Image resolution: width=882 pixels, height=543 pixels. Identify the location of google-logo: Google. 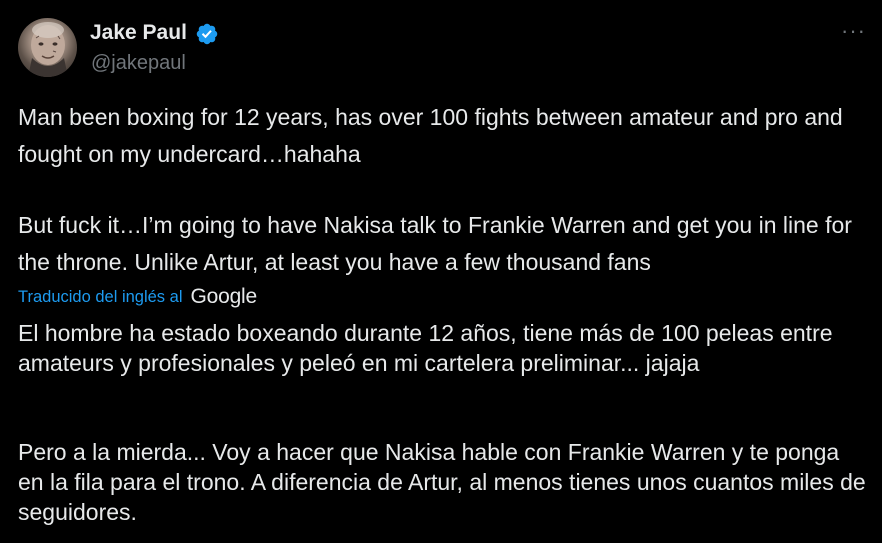
(224, 296).